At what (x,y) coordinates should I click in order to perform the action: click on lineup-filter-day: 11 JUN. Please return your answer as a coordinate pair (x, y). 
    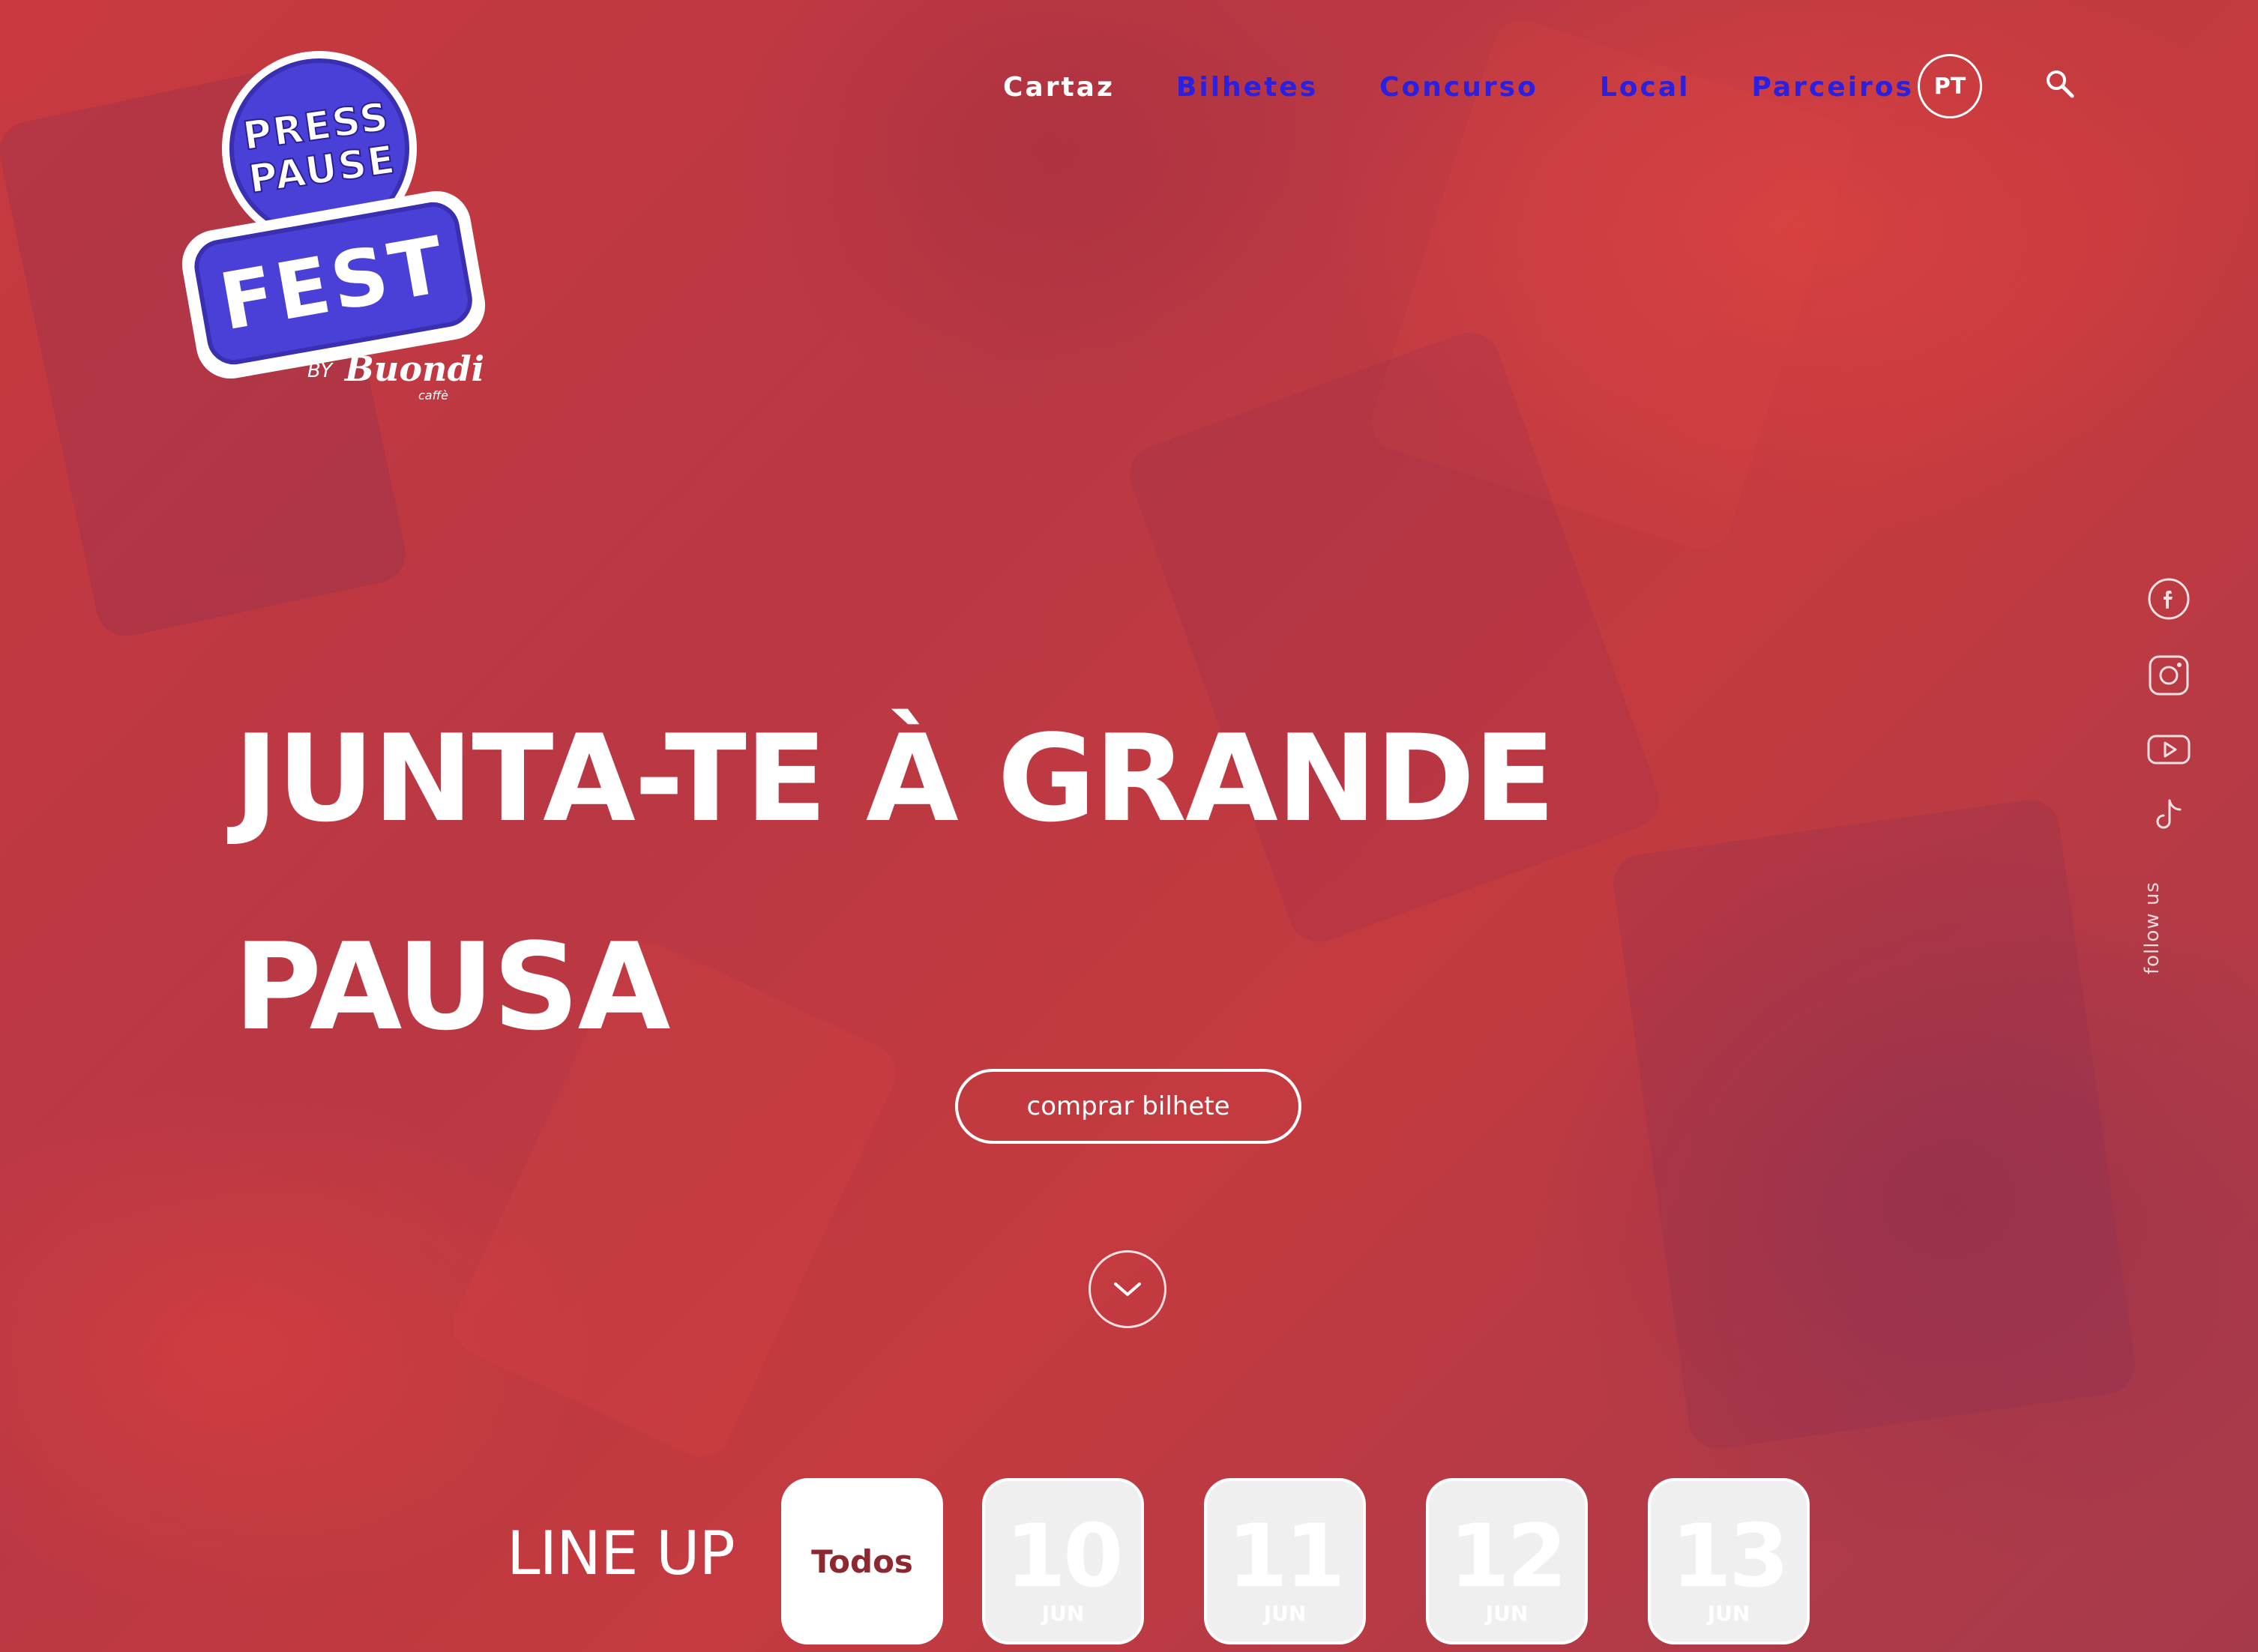
    Looking at the image, I should click on (1285, 1561).